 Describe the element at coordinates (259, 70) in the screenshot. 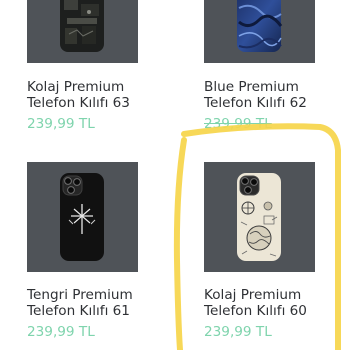

I see `product-card: Blue Premium Telefon Kılıfı 62 239,99 TL` at that location.